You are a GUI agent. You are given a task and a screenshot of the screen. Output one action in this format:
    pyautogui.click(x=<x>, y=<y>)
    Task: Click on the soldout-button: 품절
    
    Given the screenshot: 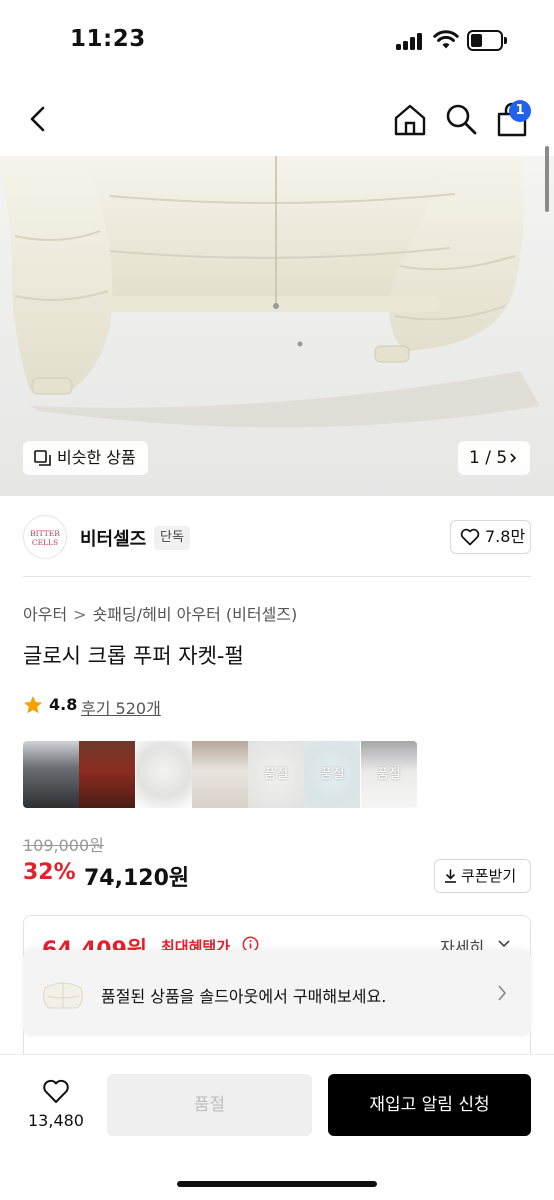 What is the action you would take?
    pyautogui.click(x=209, y=1105)
    